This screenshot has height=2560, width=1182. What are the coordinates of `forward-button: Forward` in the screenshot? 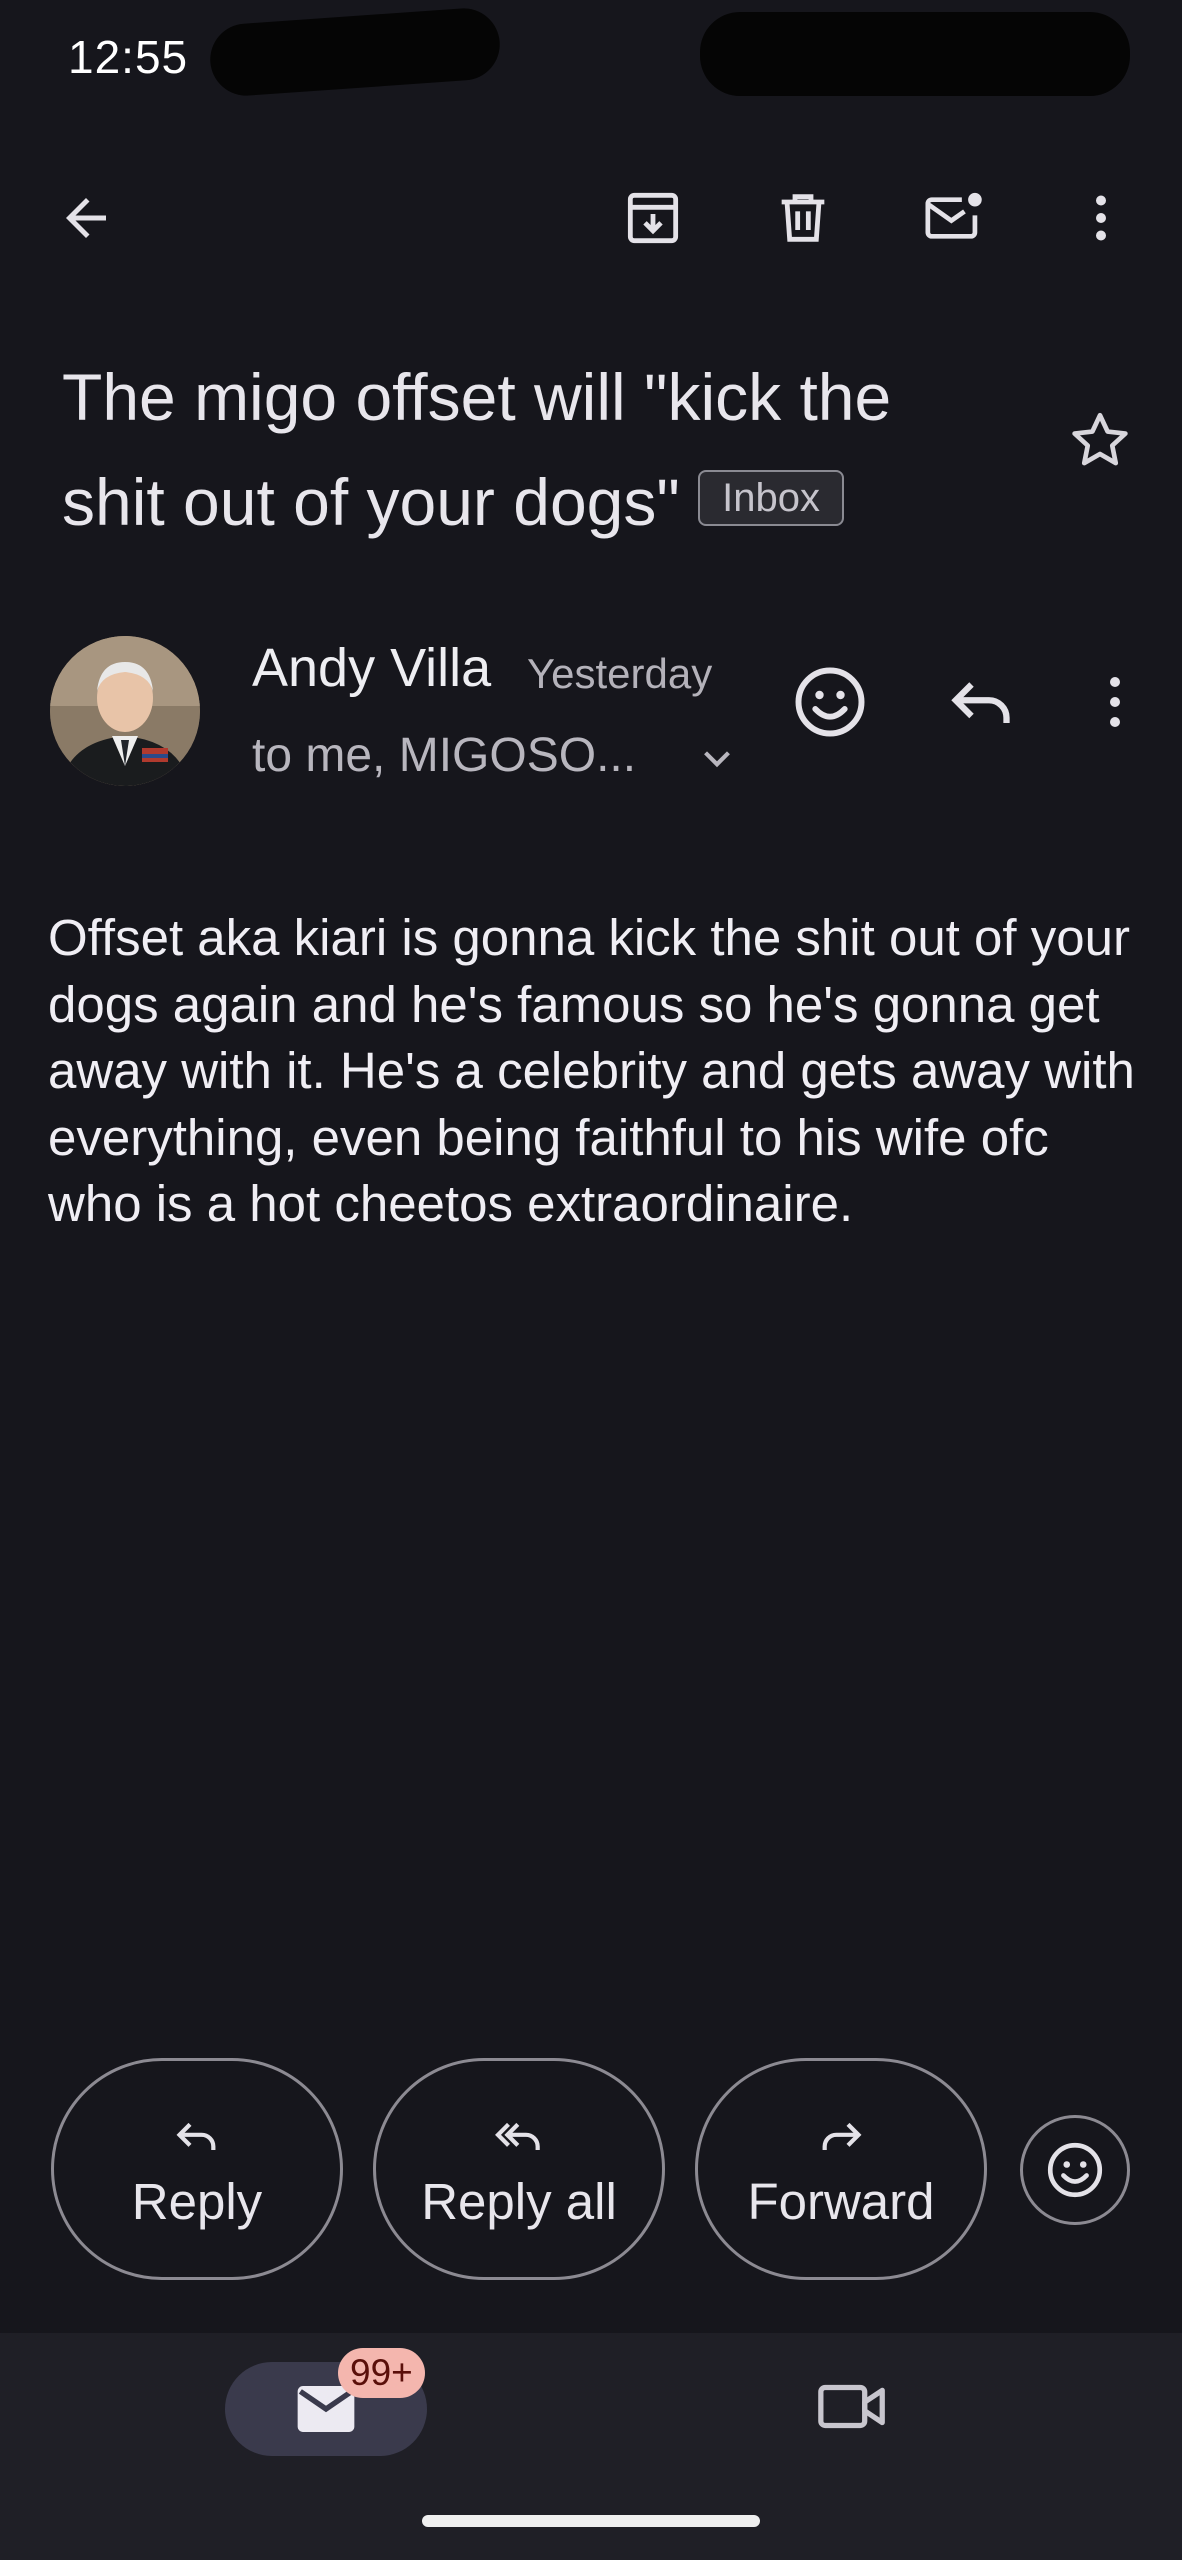 It's located at (841, 2169).